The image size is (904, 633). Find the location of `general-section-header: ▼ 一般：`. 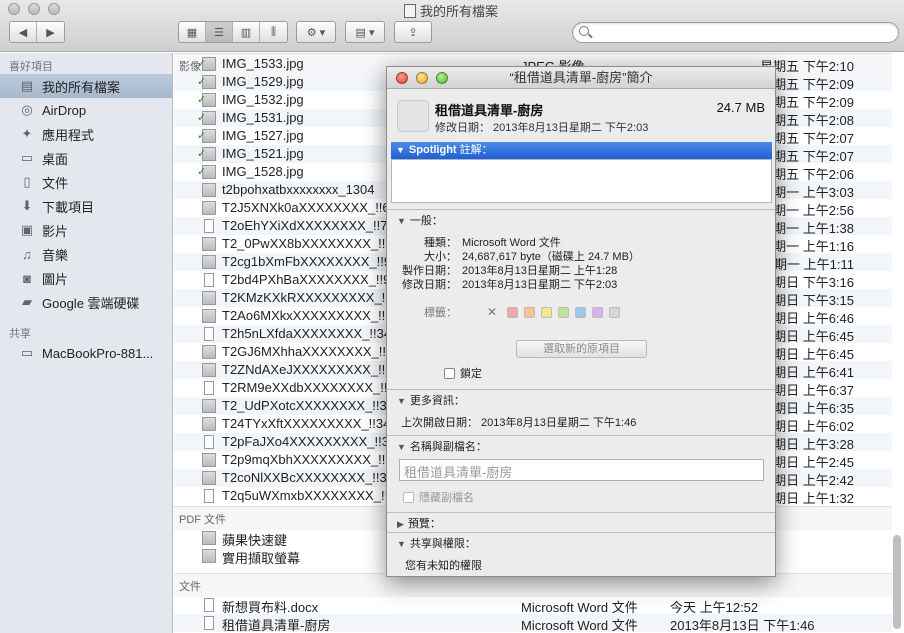

general-section-header: ▼ 一般： is located at coordinates (420, 220).